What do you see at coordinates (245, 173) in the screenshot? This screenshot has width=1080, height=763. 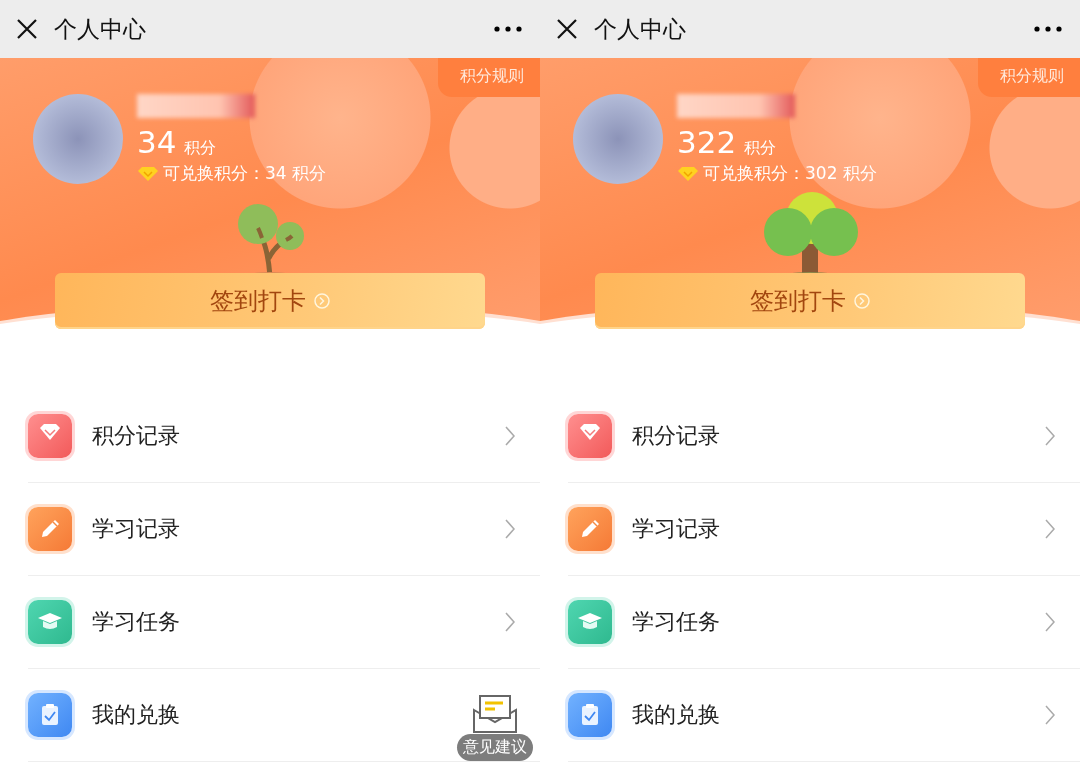 I see `redeemable-points: 可兑换积分：34 积分` at bounding box center [245, 173].